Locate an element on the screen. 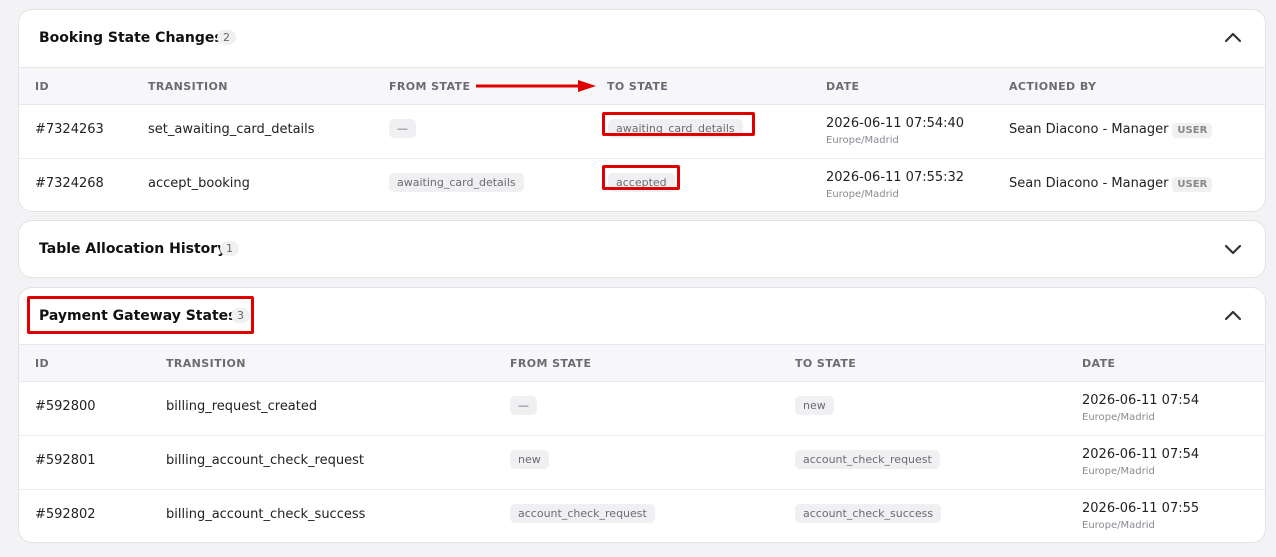 Image resolution: width=1276 pixels, height=557 pixels. to-state-chip: awaiting_card_details is located at coordinates (675, 128).